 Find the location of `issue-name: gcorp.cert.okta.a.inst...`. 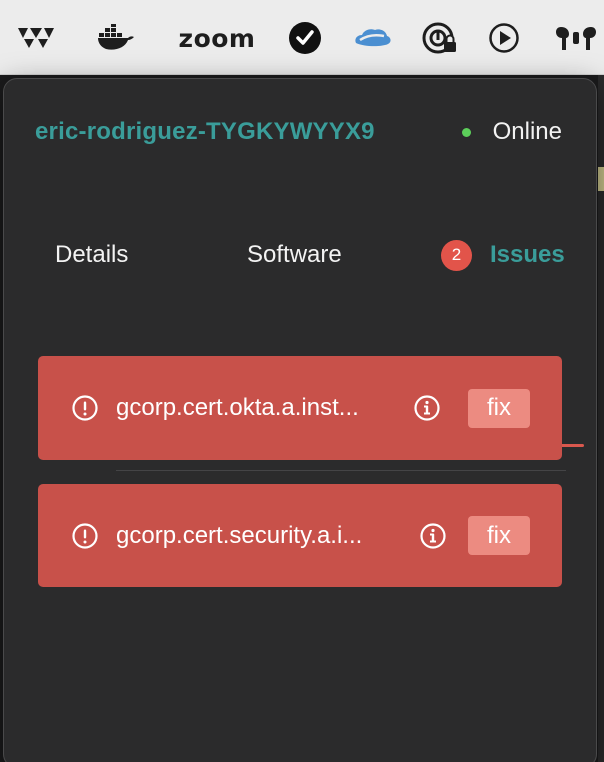

issue-name: gcorp.cert.okta.a.inst... is located at coordinates (237, 407).